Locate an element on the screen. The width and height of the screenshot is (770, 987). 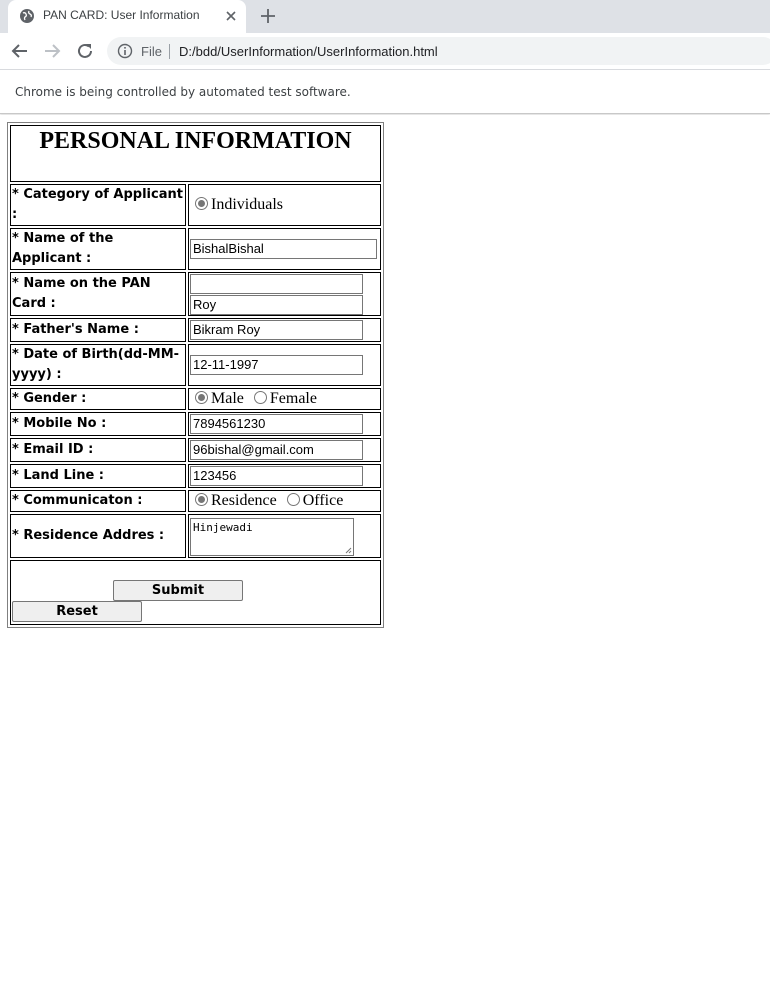
address-cell: Hinjewadi is located at coordinates (284, 536).